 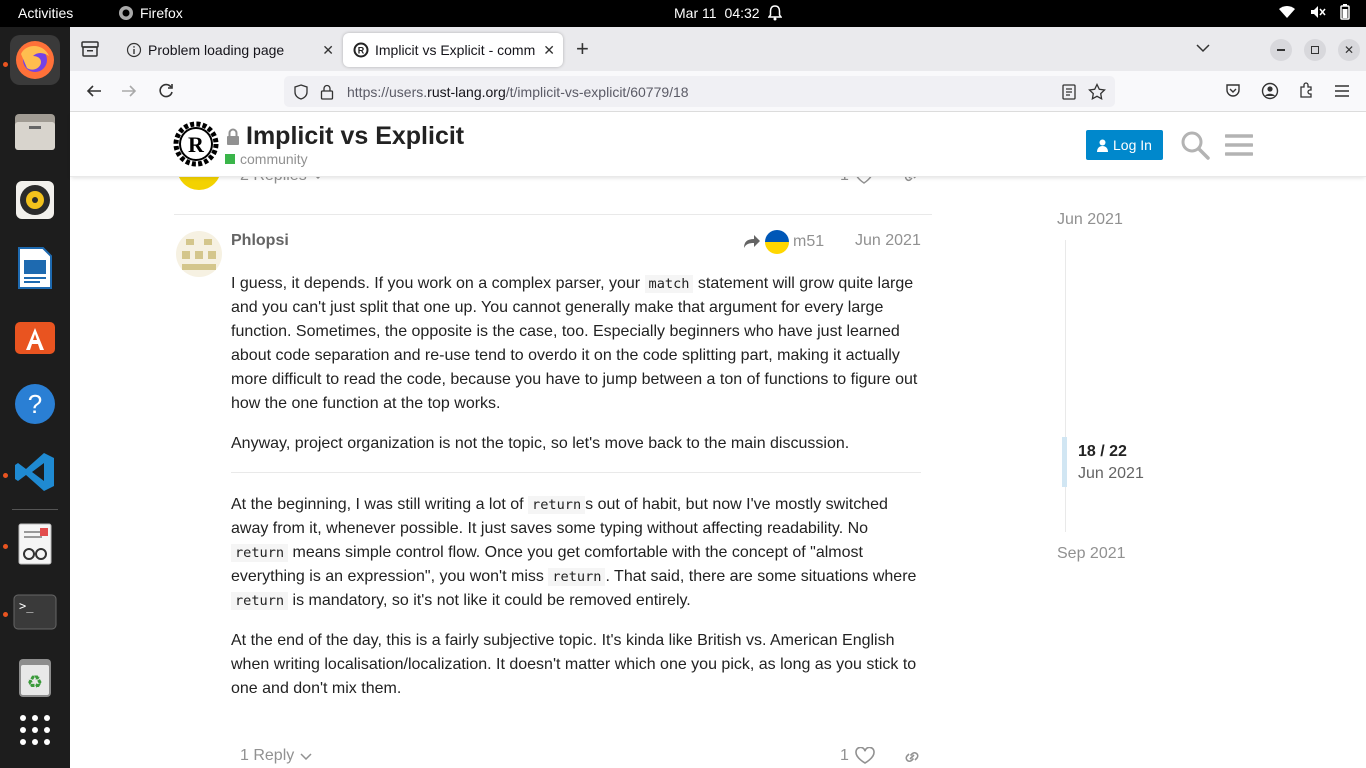 I want to click on rhythmbox-icon, so click(x=35, y=200).